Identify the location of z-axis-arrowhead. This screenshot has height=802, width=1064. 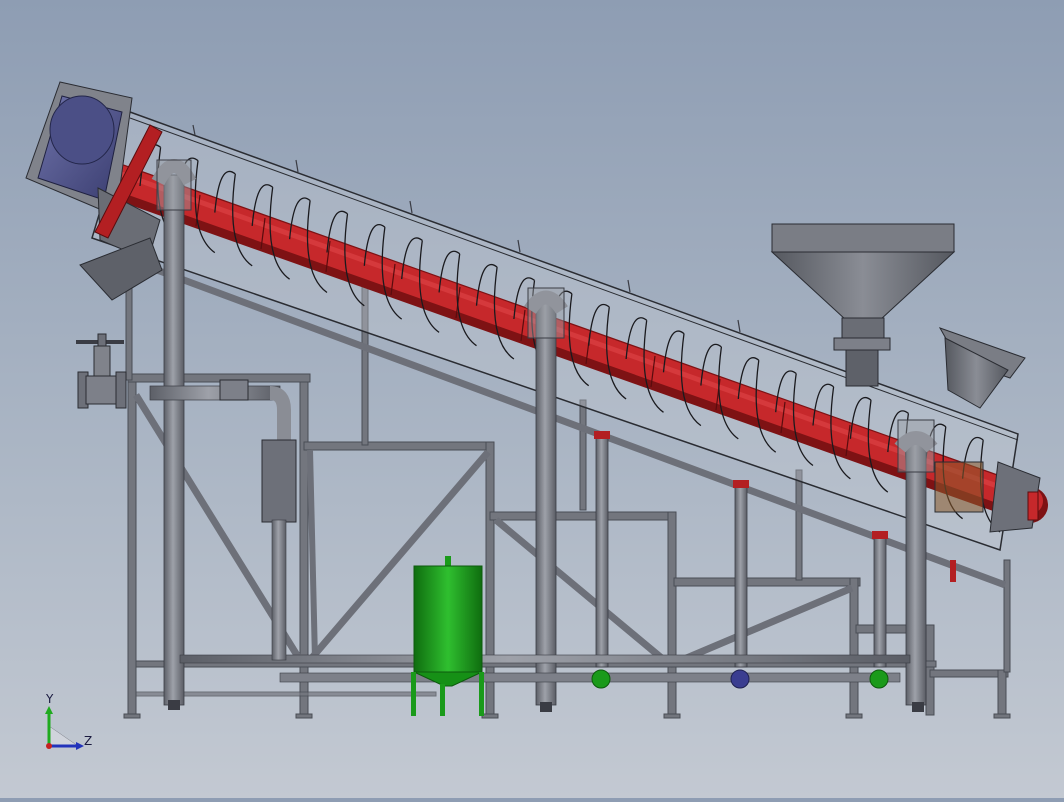
(80, 746).